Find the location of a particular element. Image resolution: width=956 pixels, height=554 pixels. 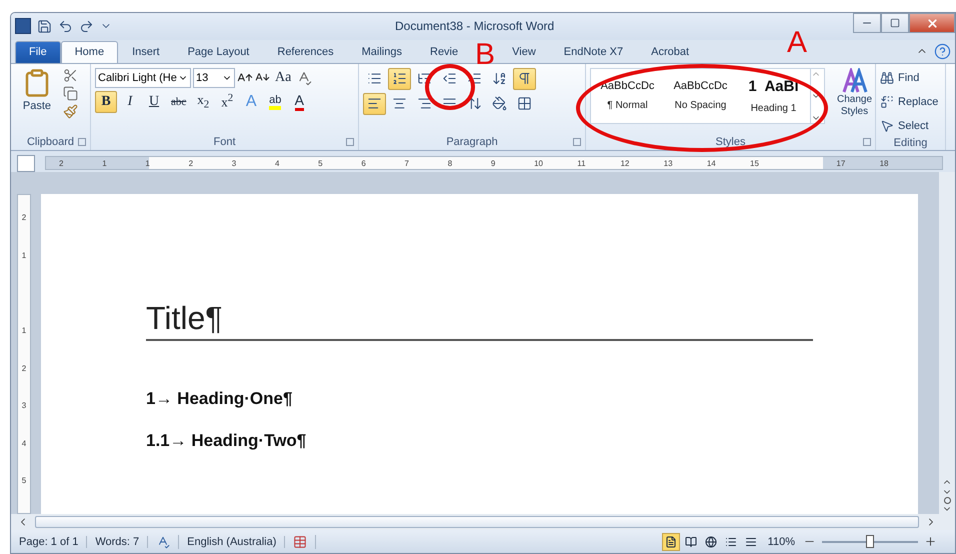

font-size-field: 13 is located at coordinates (214, 78).